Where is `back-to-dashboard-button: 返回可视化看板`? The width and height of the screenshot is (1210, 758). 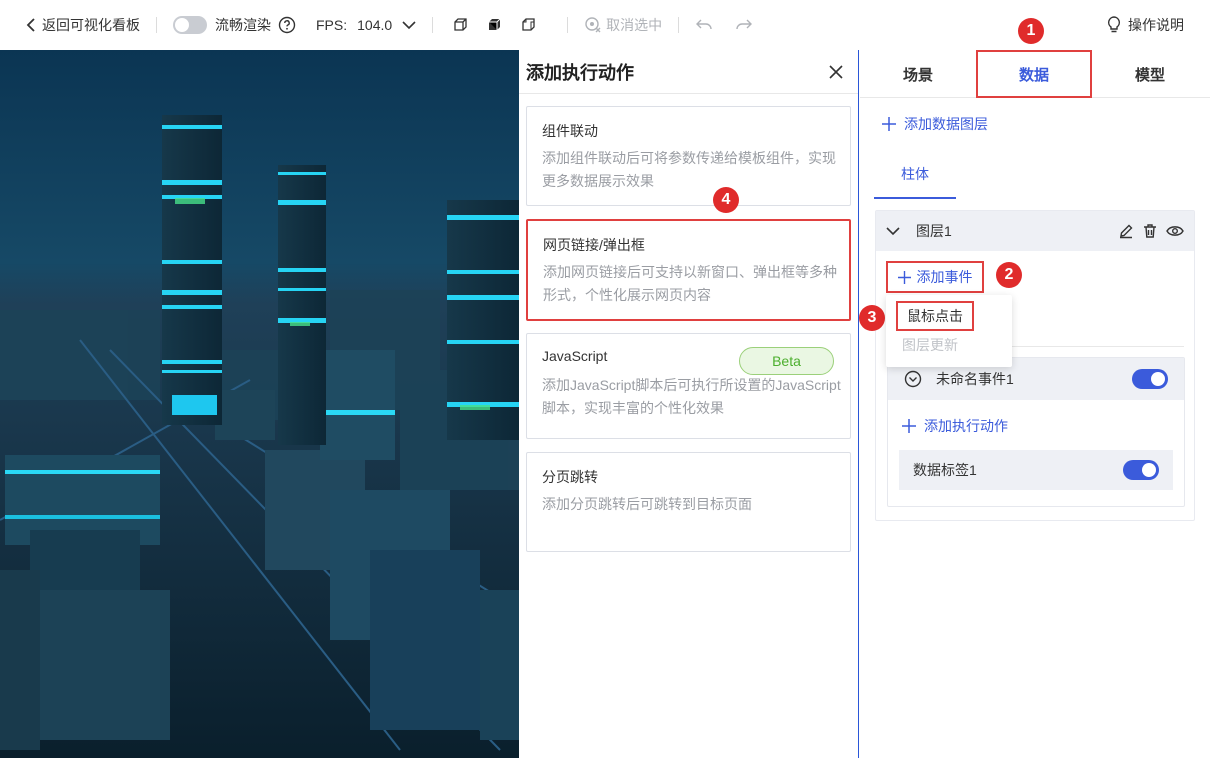 back-to-dashboard-button: 返回可视化看板 is located at coordinates (83, 25).